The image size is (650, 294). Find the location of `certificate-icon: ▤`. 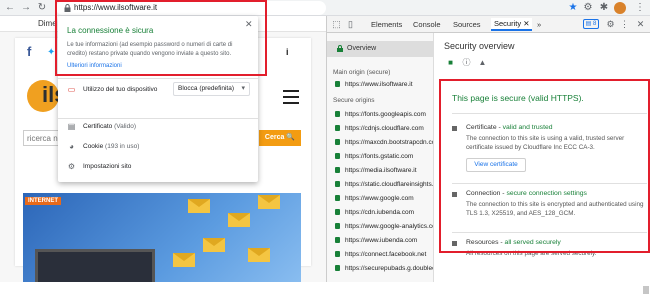

certificate-icon: ▤ is located at coordinates (71, 126).